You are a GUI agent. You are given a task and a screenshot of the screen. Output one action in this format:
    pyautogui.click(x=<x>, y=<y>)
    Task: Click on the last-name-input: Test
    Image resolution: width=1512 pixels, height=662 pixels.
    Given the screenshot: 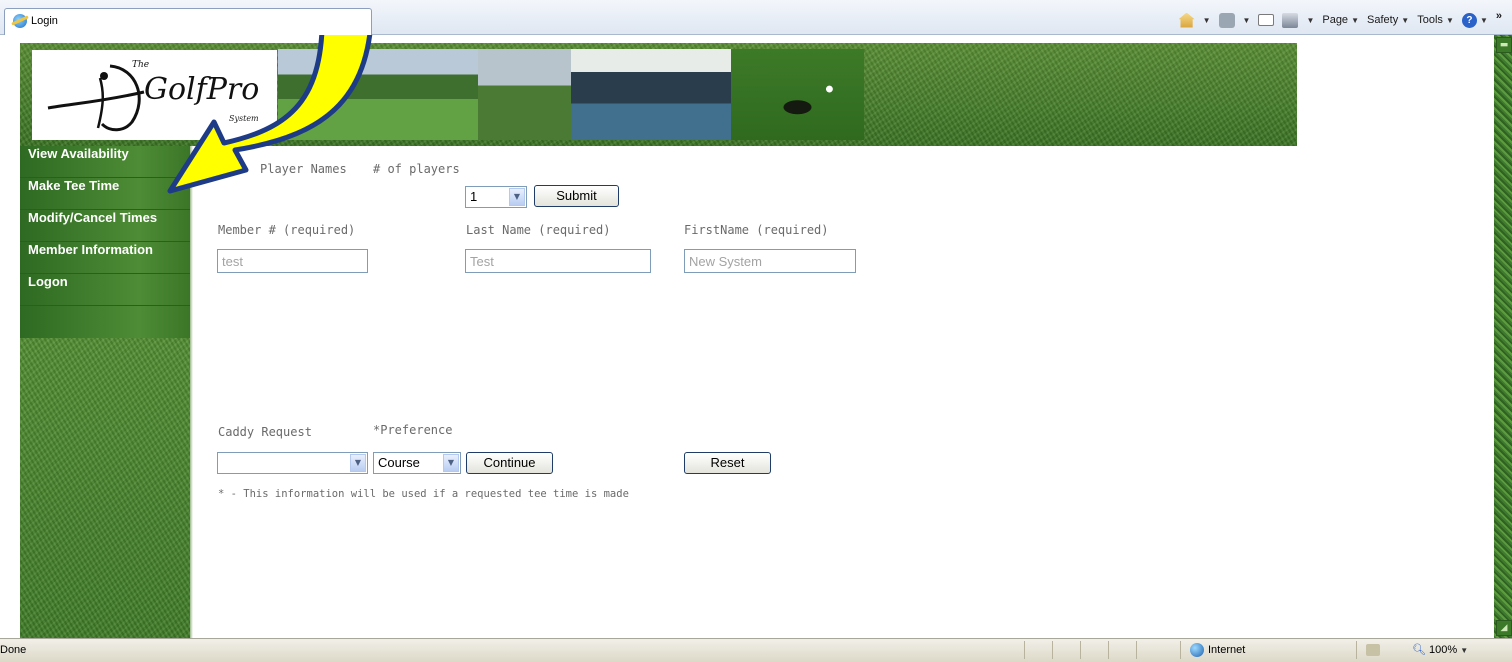 What is the action you would take?
    pyautogui.click(x=558, y=261)
    